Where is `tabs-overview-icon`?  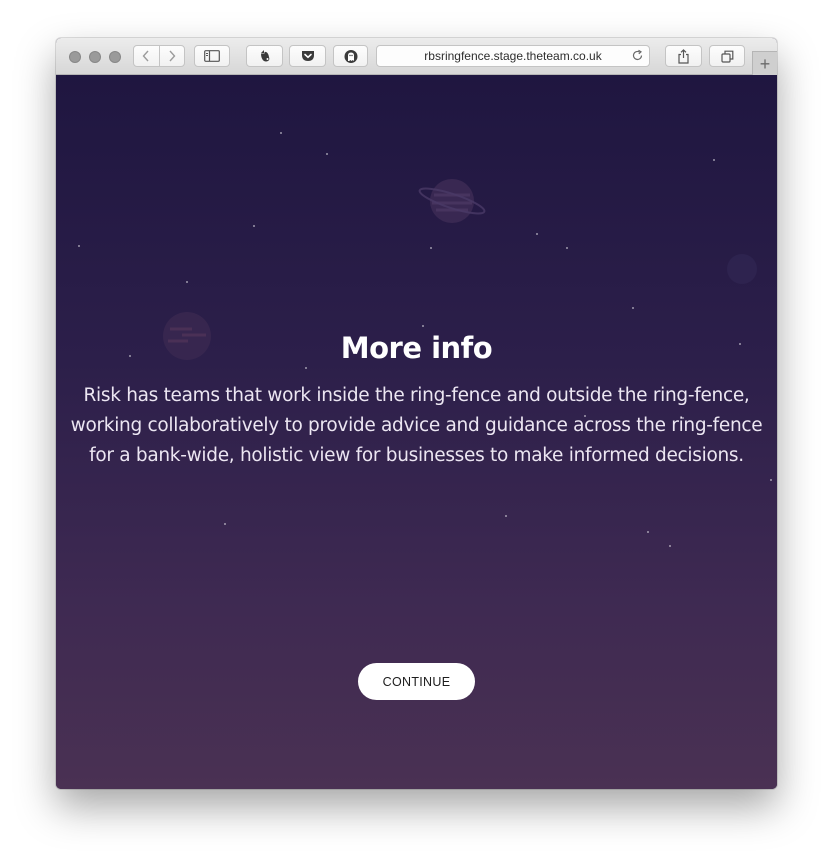 tabs-overview-icon is located at coordinates (726, 56).